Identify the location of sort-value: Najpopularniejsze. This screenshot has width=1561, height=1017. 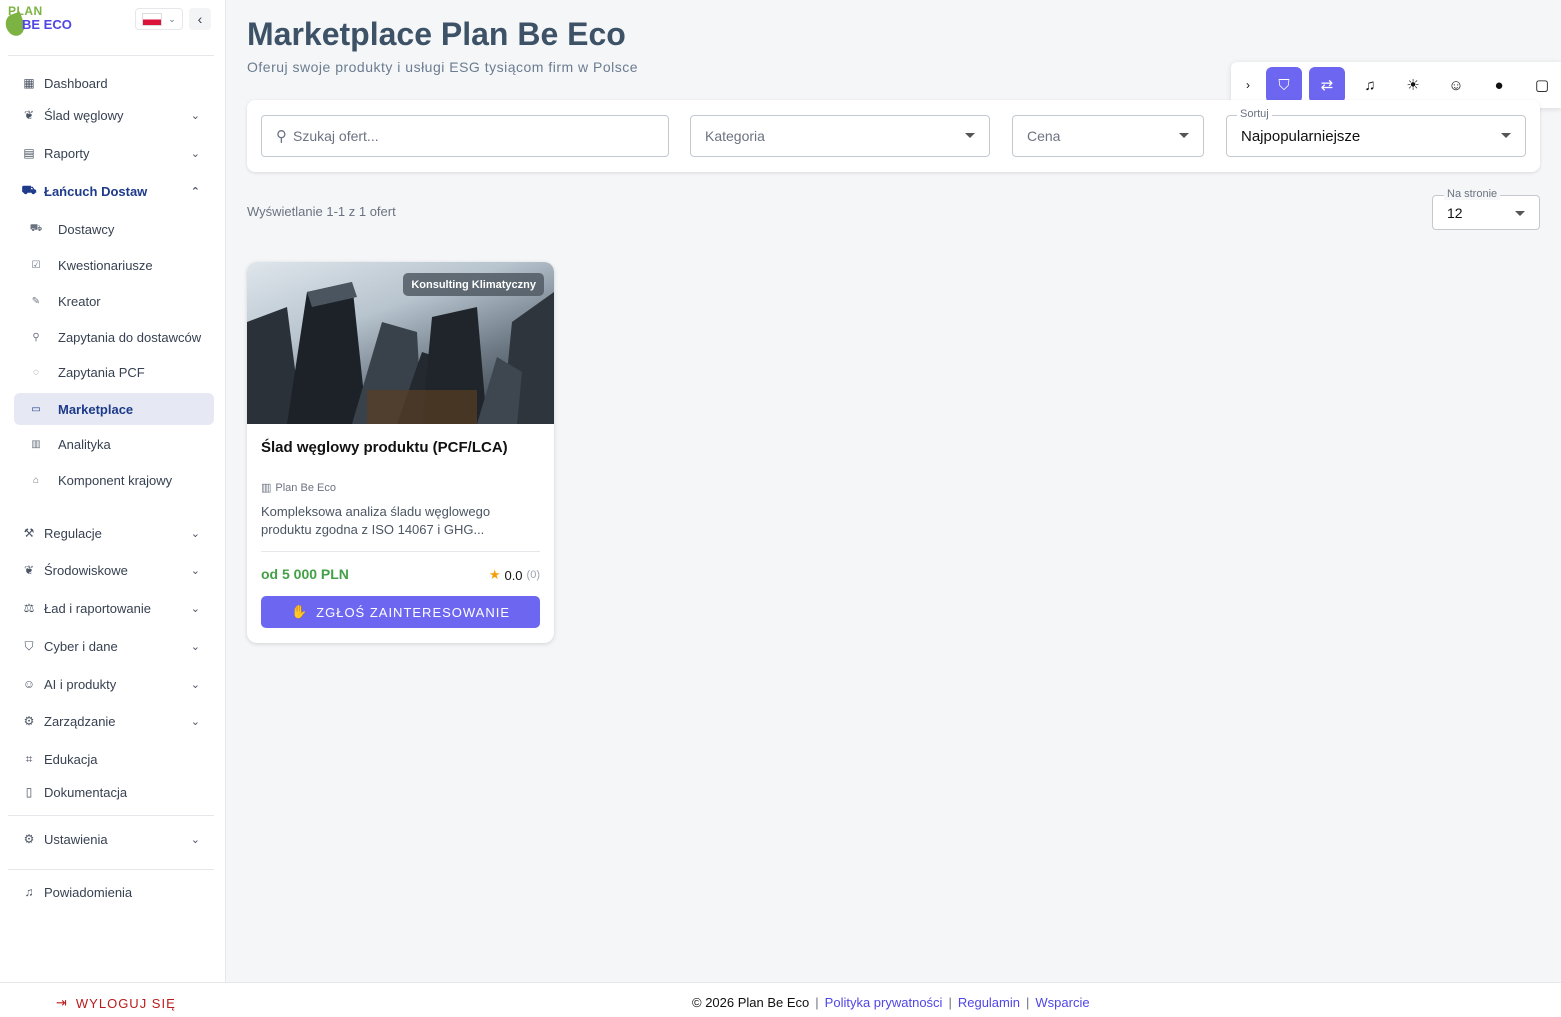
(1301, 136).